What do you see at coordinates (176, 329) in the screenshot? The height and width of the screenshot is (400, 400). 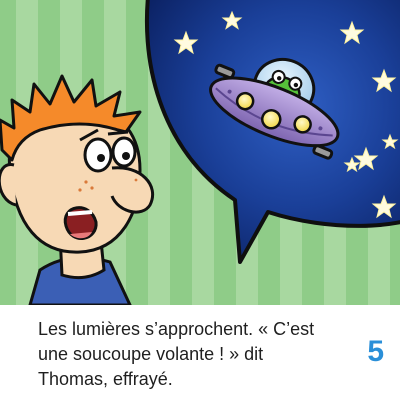 I see `caption-line-1: Les lumières s’approchent. « C’est` at bounding box center [176, 329].